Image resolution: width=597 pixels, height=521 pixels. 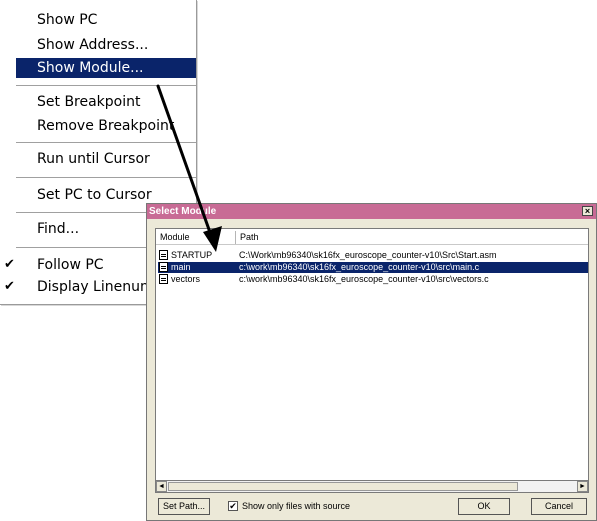 I want to click on ok-button: OK, so click(x=484, y=506).